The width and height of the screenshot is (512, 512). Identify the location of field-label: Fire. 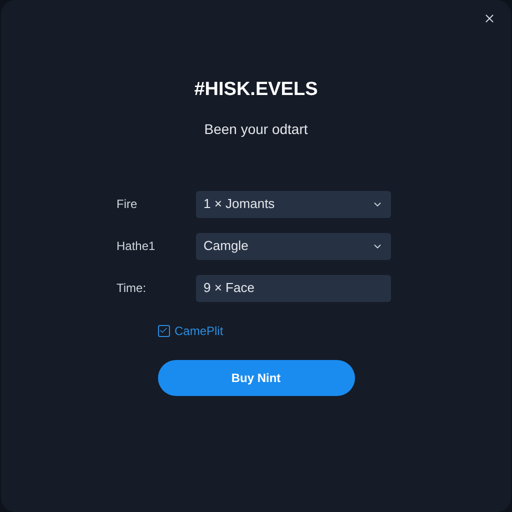
(127, 204).